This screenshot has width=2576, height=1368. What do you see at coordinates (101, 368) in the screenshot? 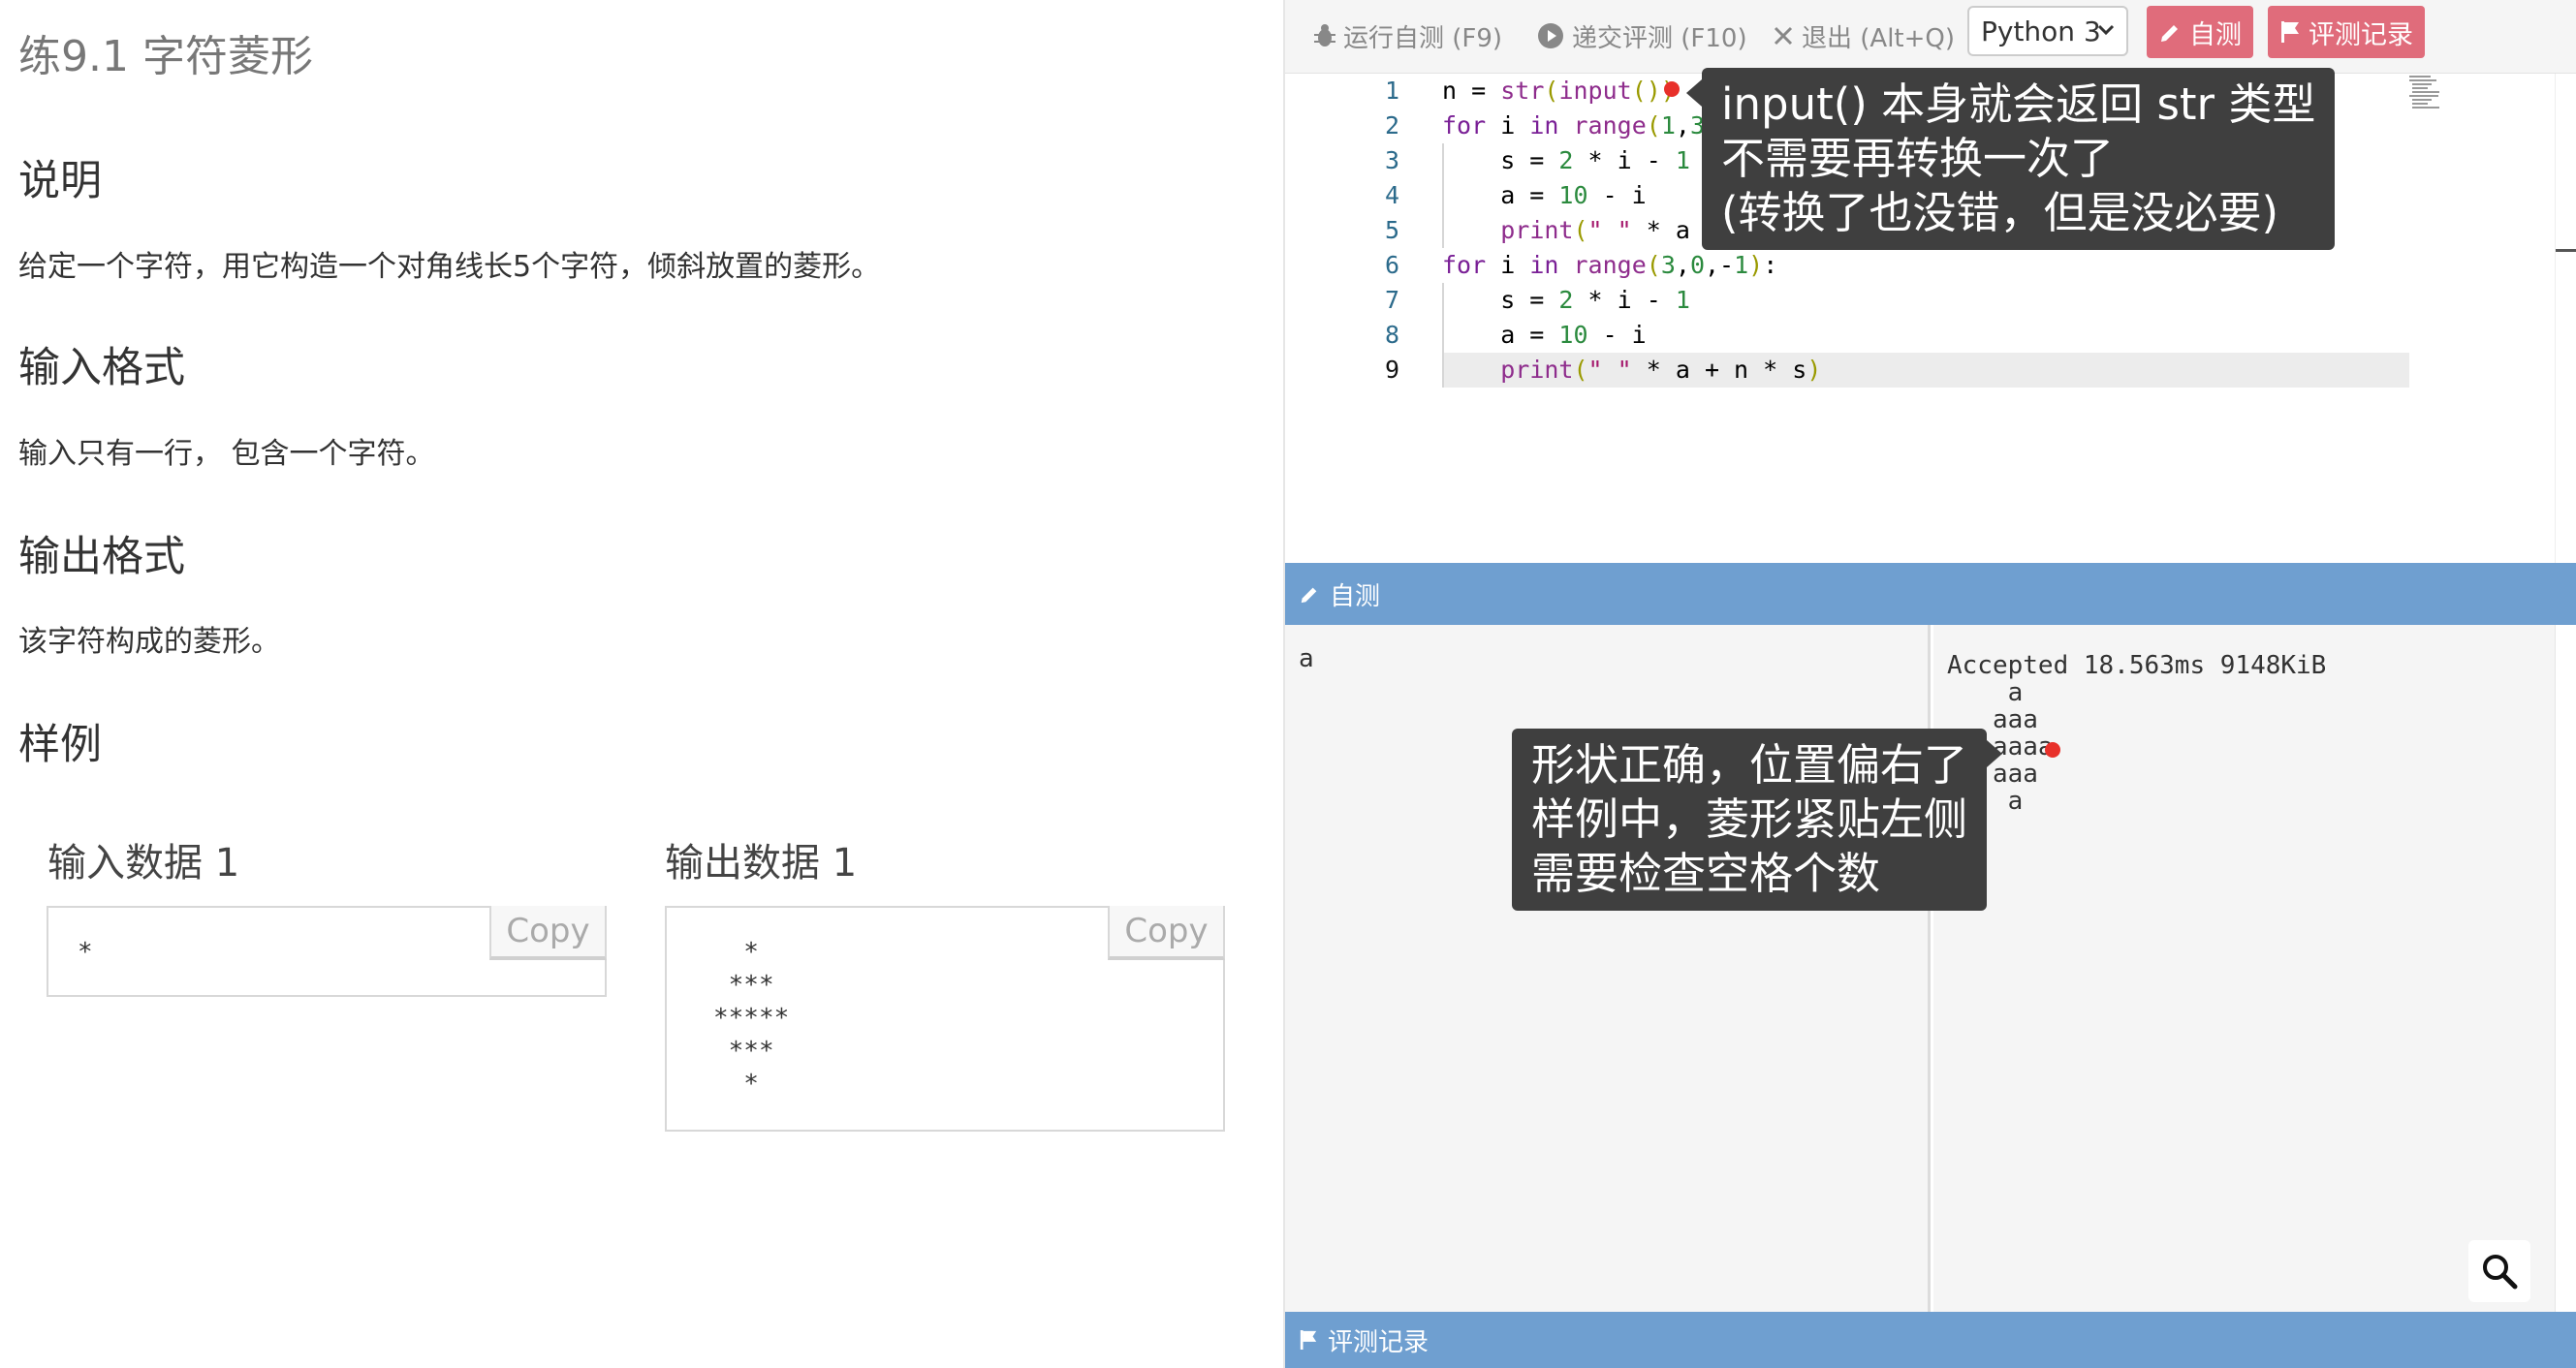
I see `input-format-heading: 输入格式` at bounding box center [101, 368].